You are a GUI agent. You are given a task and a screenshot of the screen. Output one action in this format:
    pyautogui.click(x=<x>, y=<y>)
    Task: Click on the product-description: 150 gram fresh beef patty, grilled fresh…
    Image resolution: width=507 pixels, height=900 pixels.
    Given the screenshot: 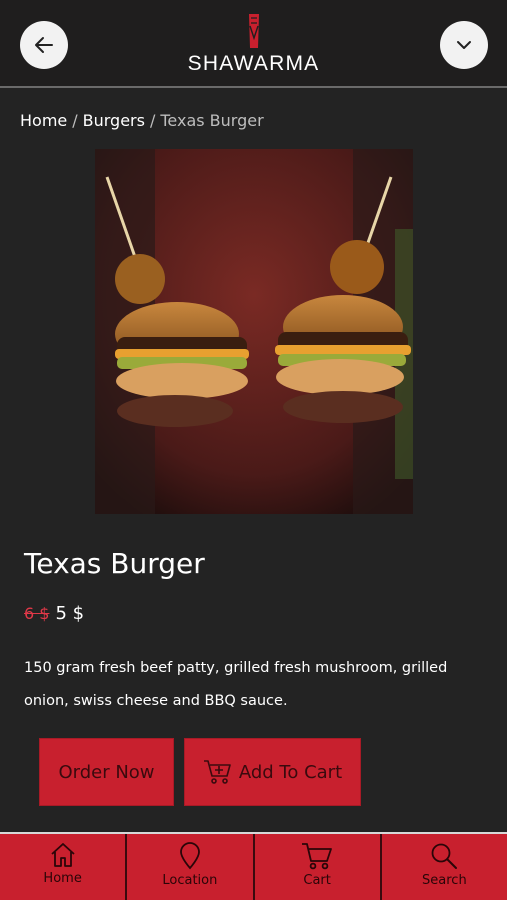 What is the action you would take?
    pyautogui.click(x=236, y=684)
    